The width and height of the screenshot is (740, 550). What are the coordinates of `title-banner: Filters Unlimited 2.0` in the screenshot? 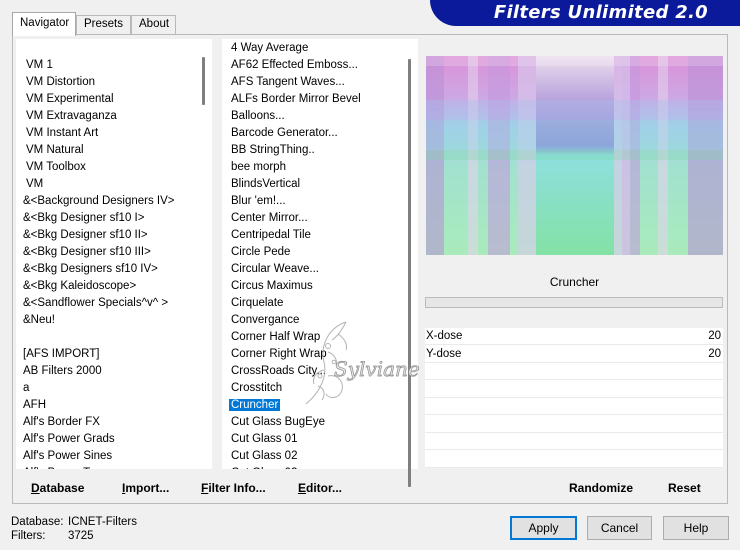 It's located at (585, 13).